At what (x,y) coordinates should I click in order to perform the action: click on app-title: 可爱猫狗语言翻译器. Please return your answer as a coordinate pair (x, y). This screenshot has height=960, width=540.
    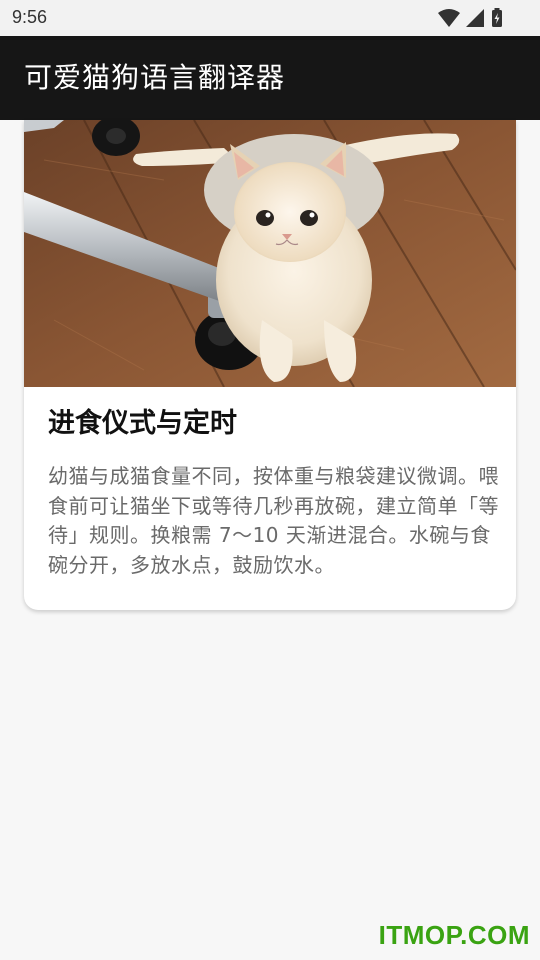
    Looking at the image, I should click on (155, 77).